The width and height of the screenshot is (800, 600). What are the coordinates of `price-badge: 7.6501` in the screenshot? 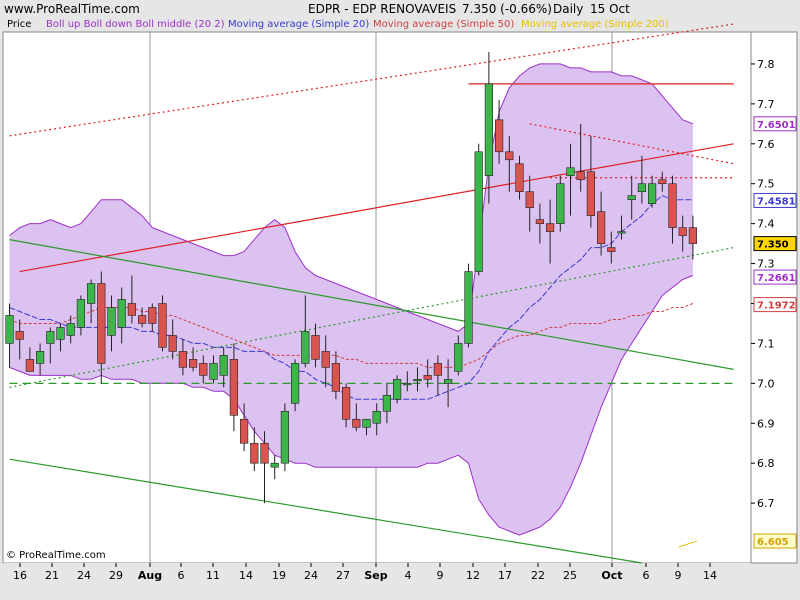 It's located at (775, 124).